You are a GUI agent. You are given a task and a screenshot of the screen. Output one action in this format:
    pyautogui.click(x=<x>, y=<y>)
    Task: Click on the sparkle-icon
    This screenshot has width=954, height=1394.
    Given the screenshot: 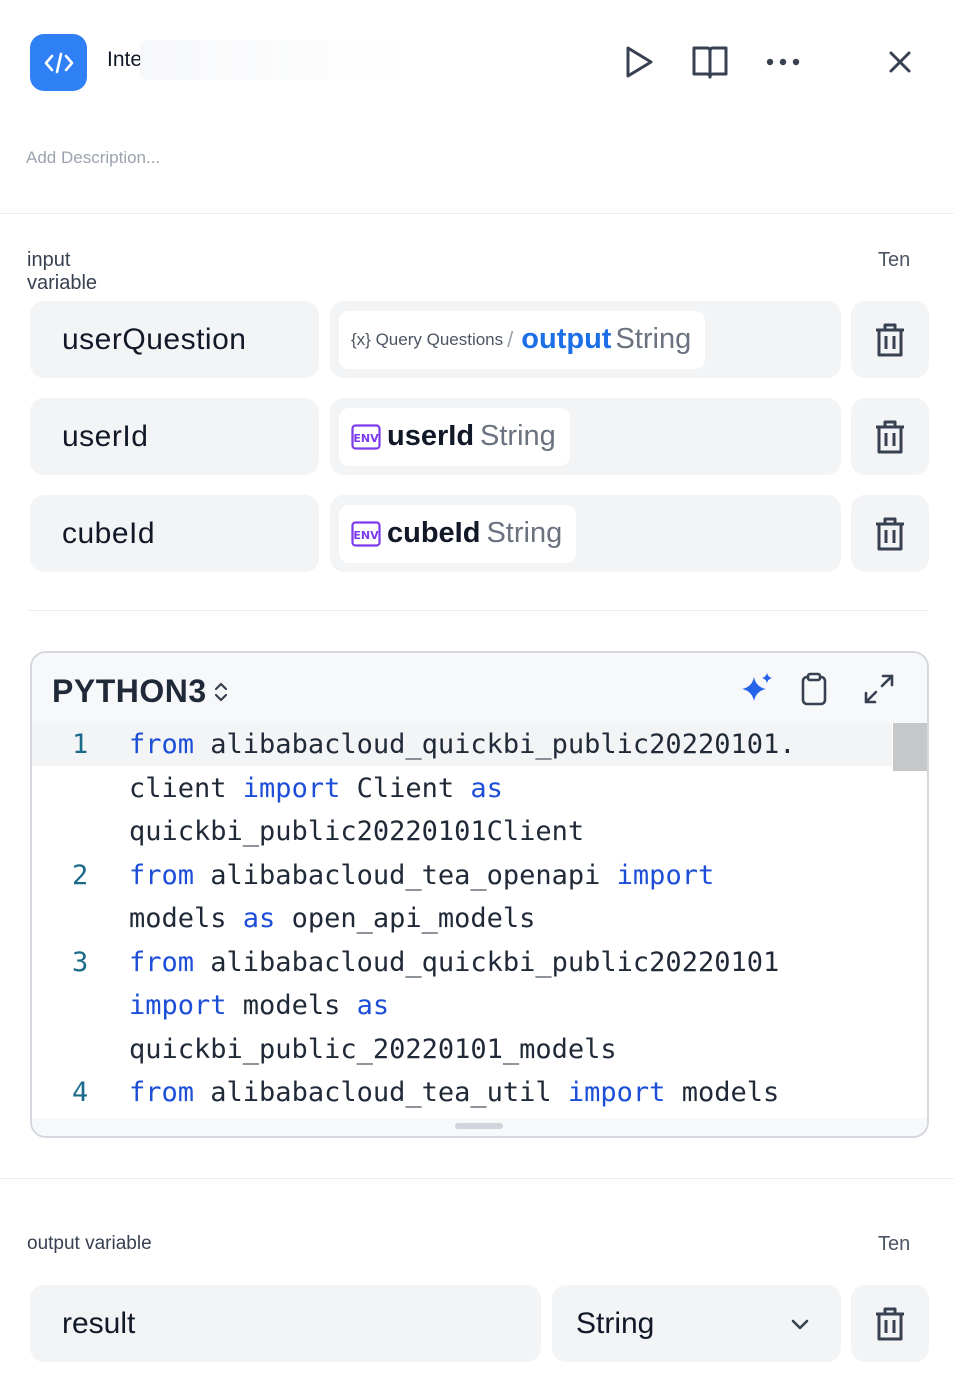 What is the action you would take?
    pyautogui.click(x=757, y=687)
    